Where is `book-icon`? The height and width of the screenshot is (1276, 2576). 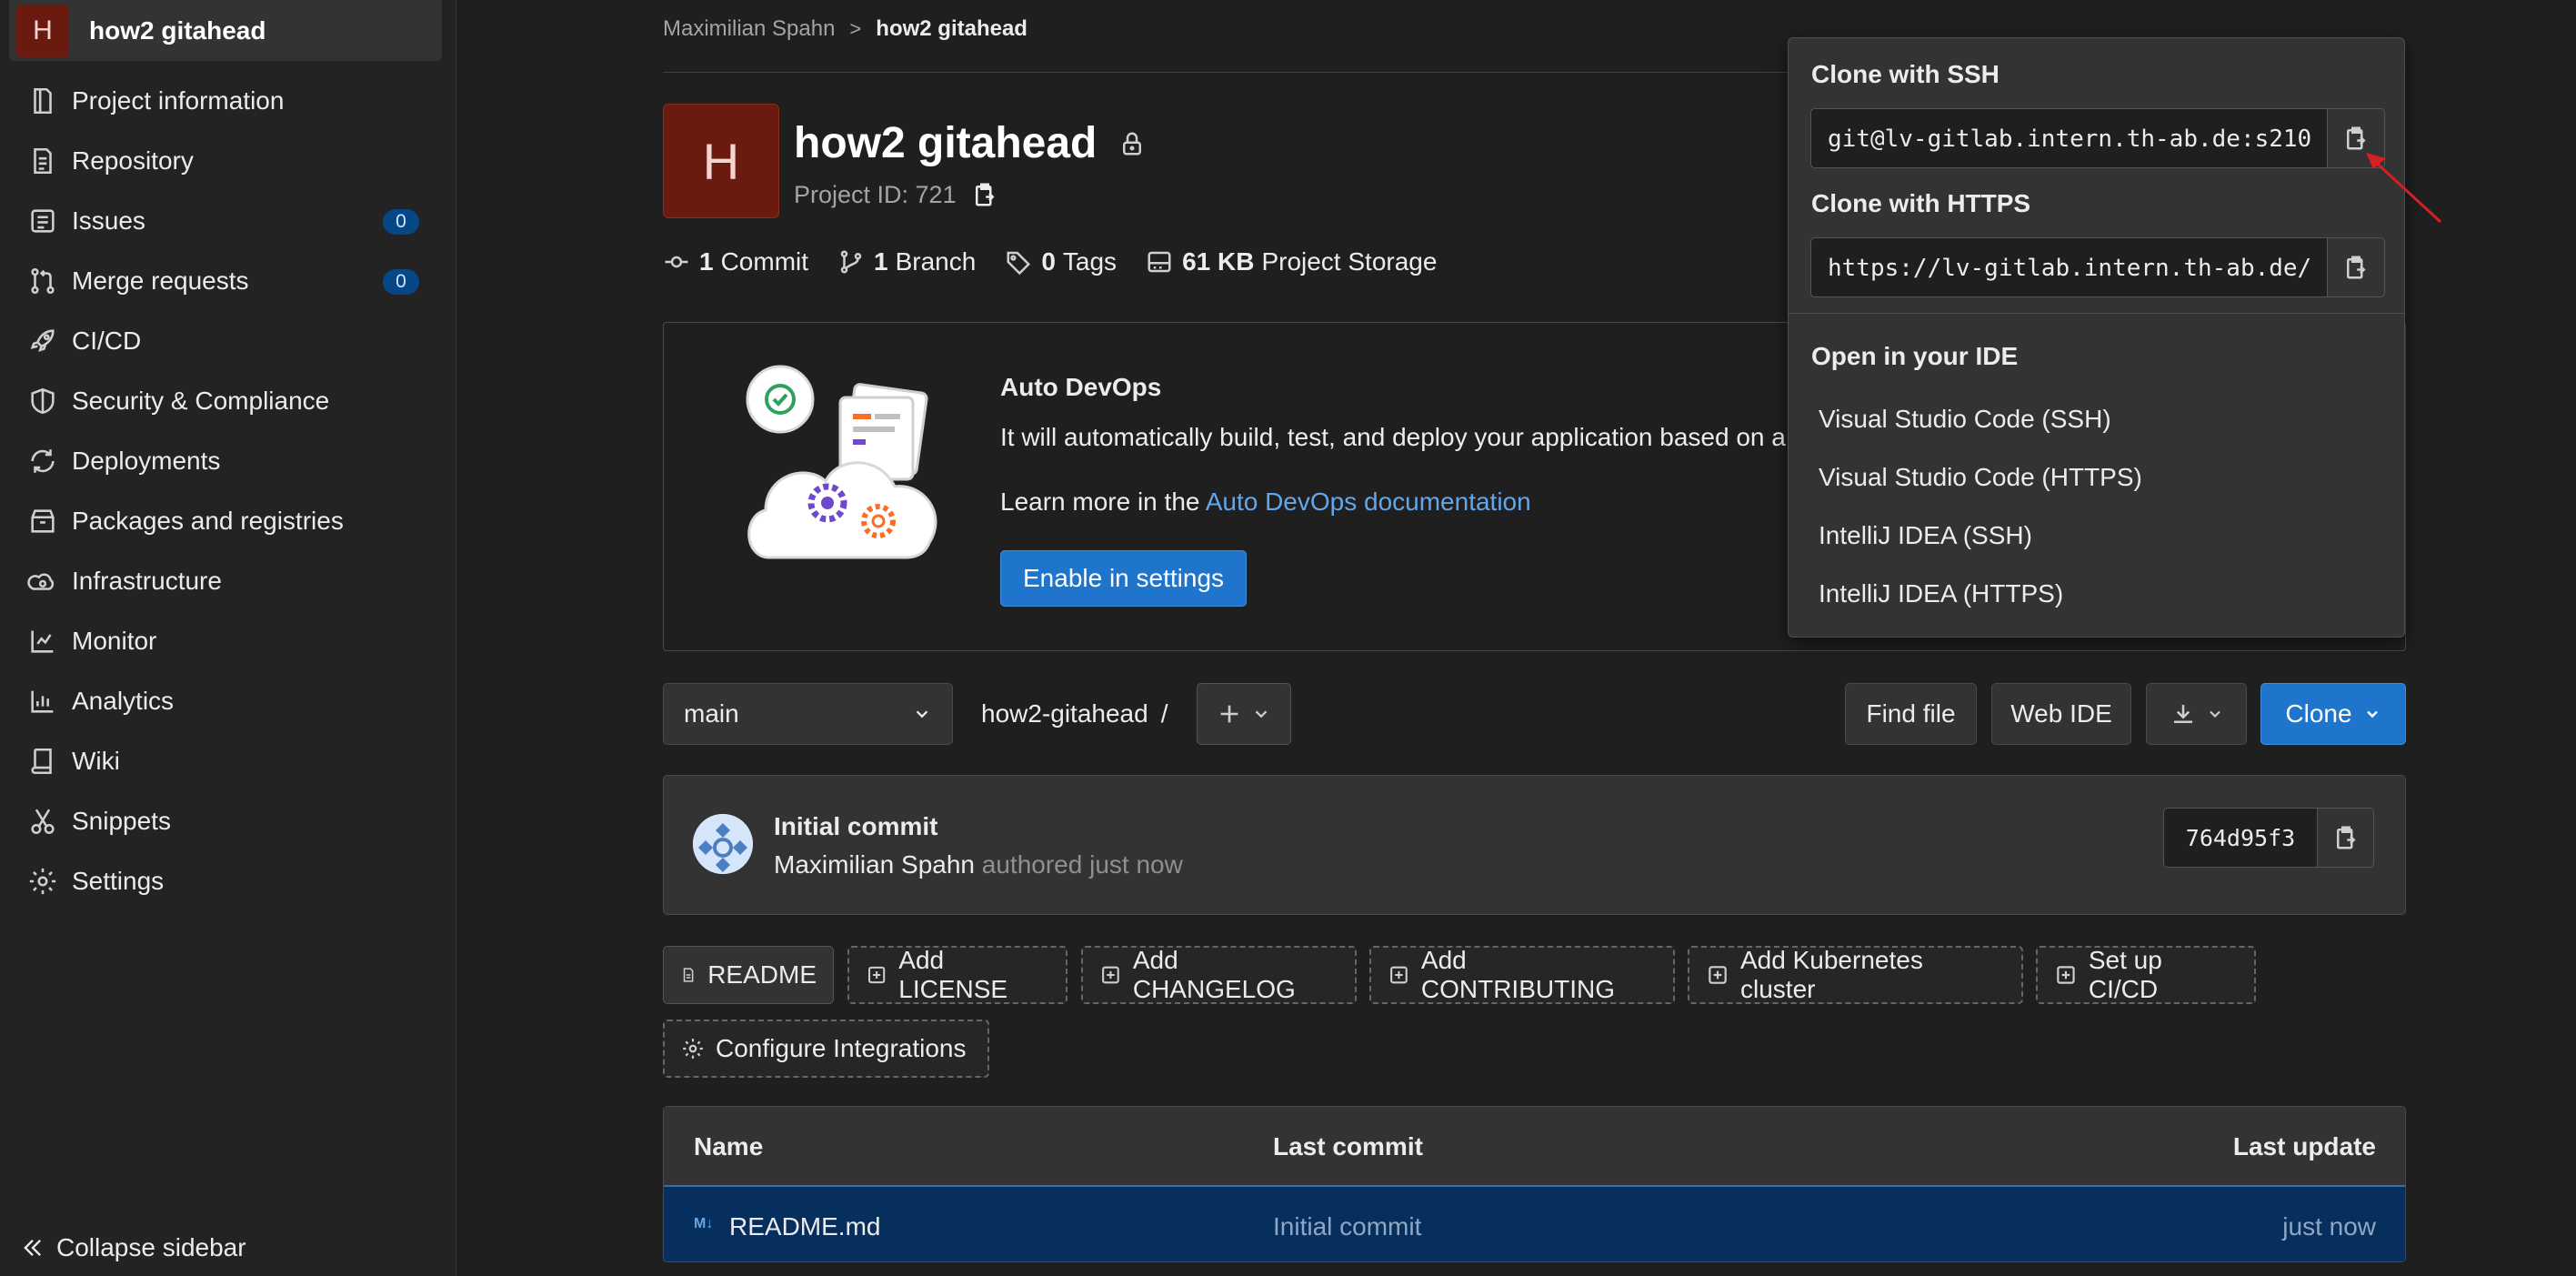 book-icon is located at coordinates (42, 762).